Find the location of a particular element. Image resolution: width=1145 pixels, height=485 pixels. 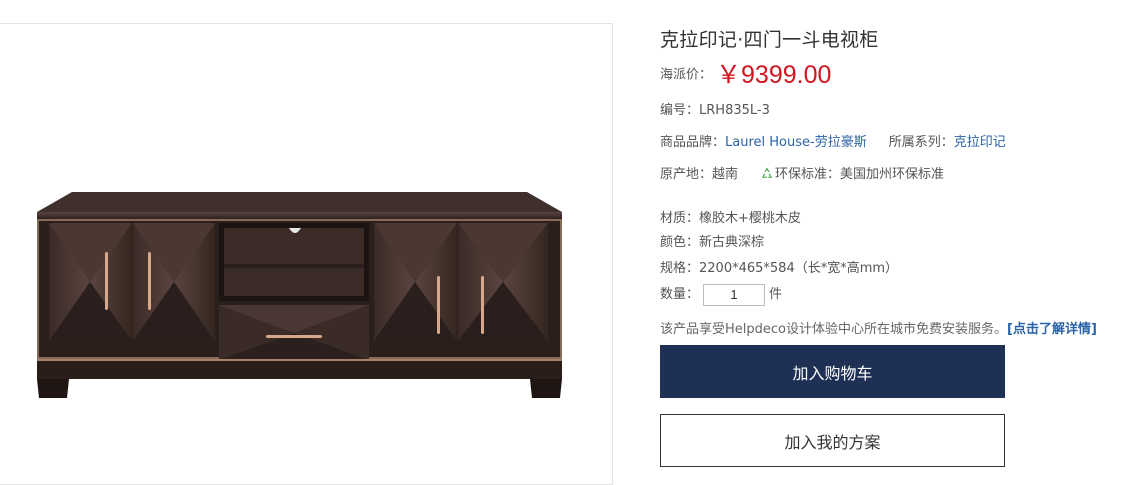

origin-eco-row: 原产地：越南 环保标准：美国加州环保标准 is located at coordinates (802, 172).